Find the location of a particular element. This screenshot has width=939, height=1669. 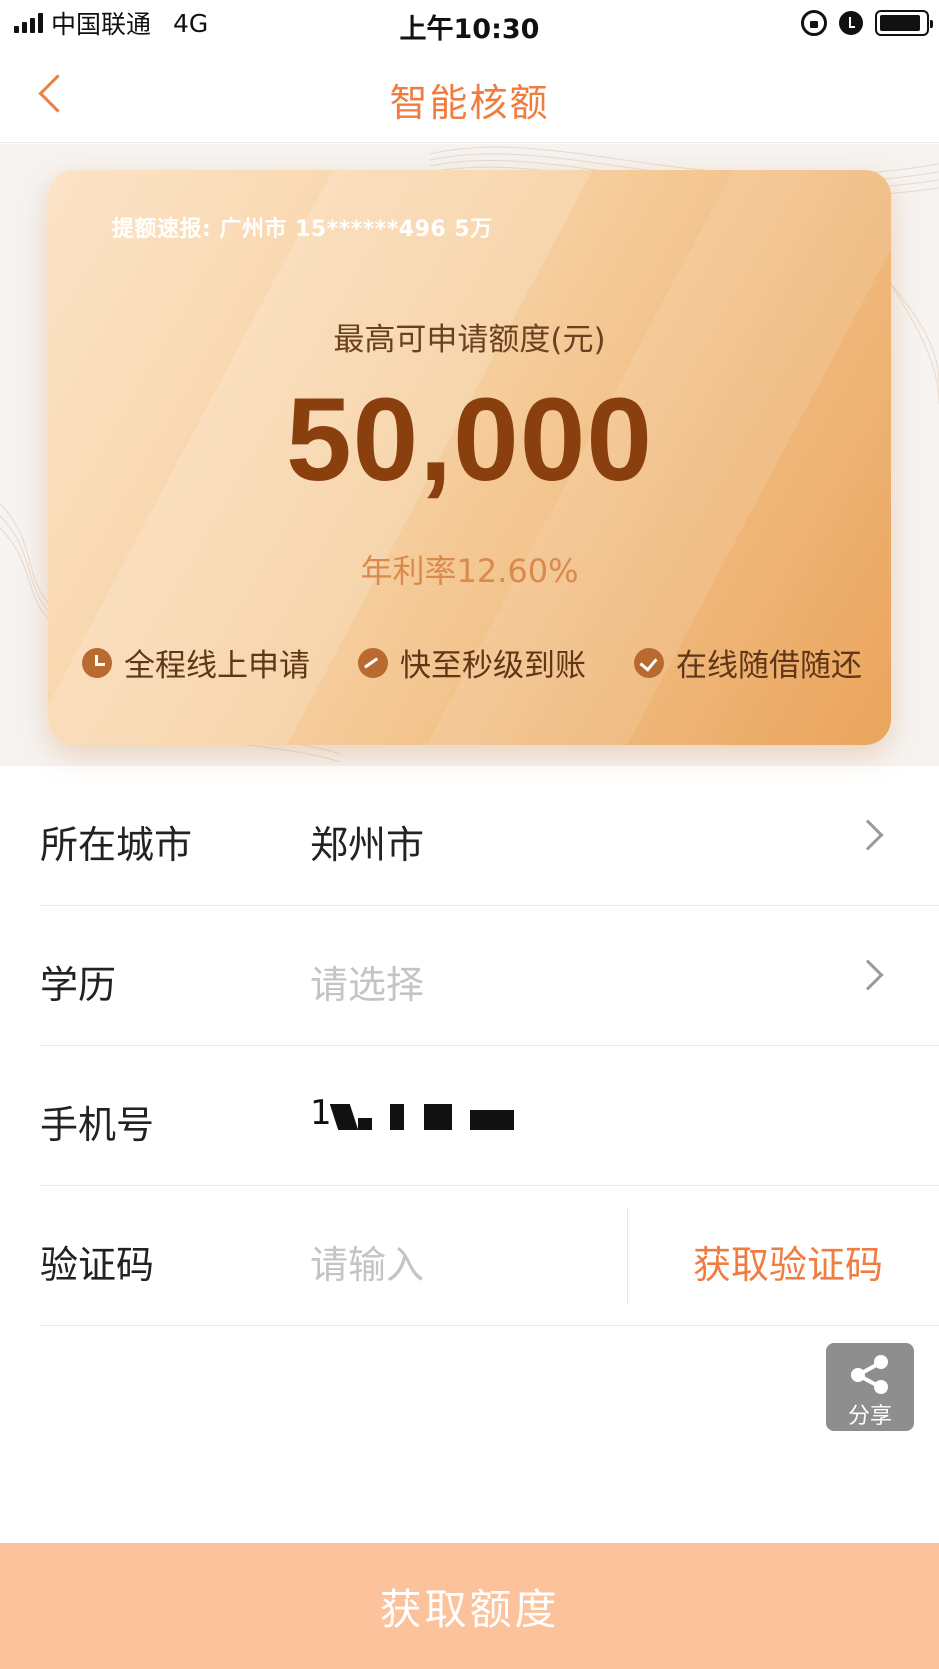

education-row: 学历 请选择 is located at coordinates (489, 976).